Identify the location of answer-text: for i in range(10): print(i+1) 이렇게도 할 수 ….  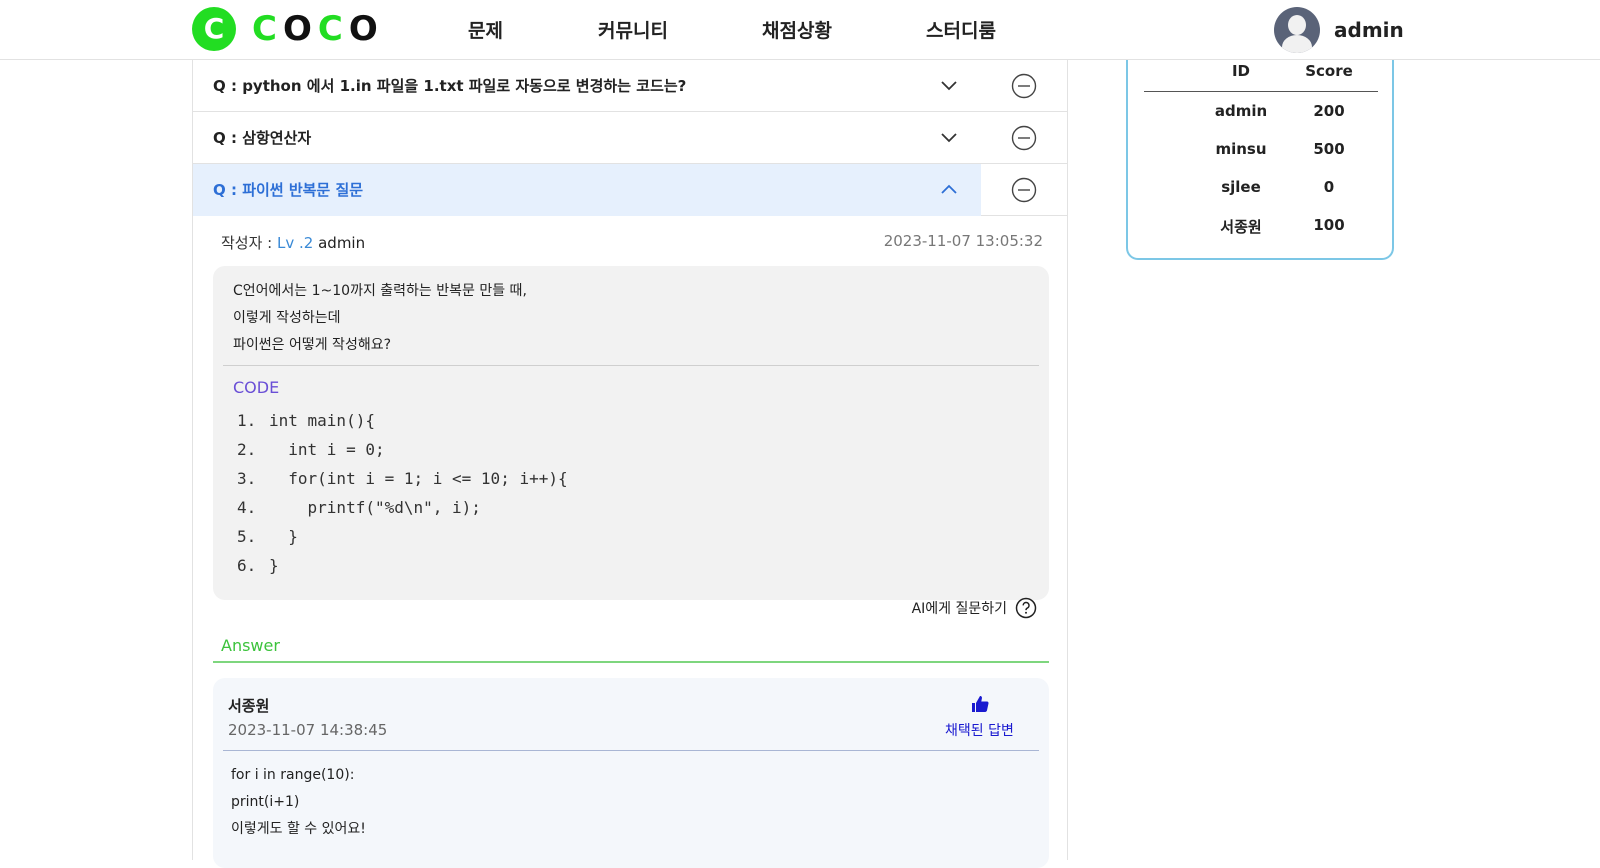
(298, 802).